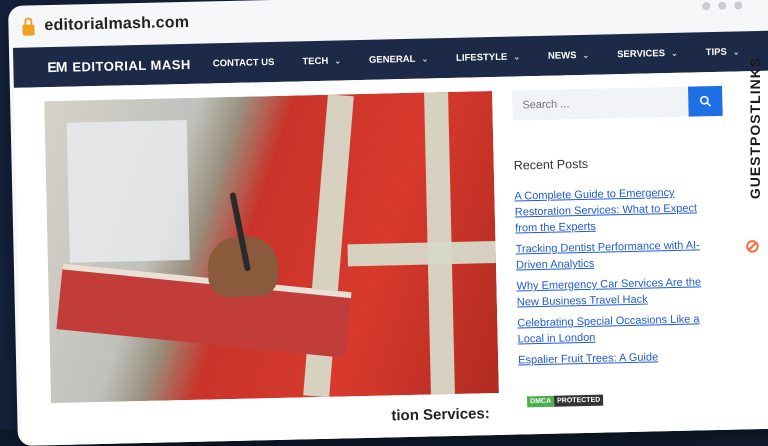  What do you see at coordinates (132, 65) in the screenshot?
I see `logo-text: EDITORIAL MASH` at bounding box center [132, 65].